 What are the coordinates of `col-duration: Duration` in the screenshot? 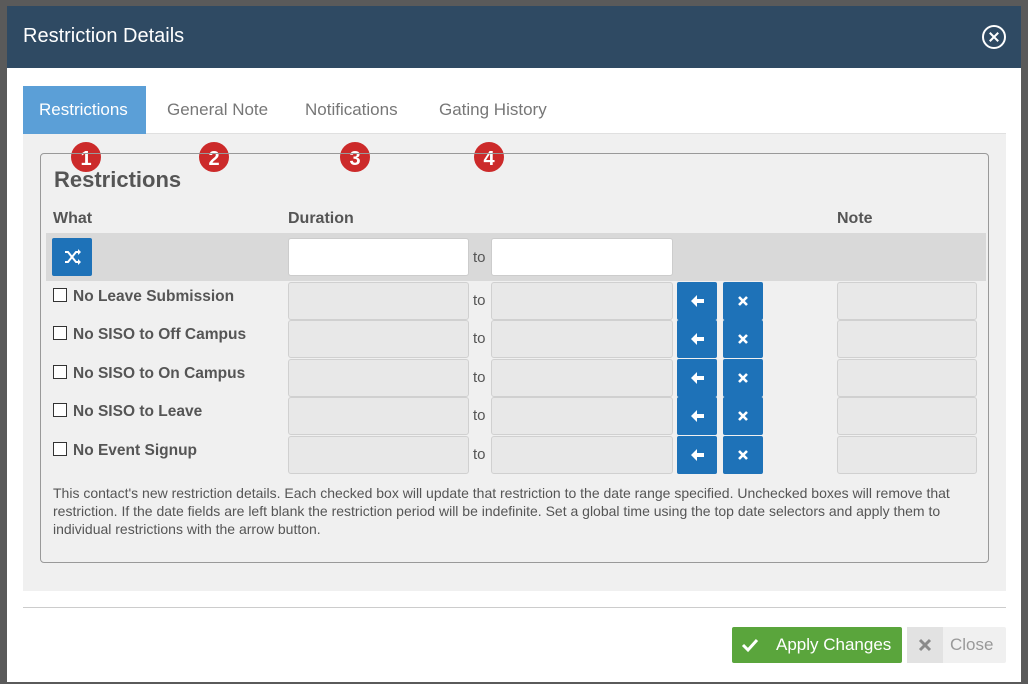 It's located at (321, 218).